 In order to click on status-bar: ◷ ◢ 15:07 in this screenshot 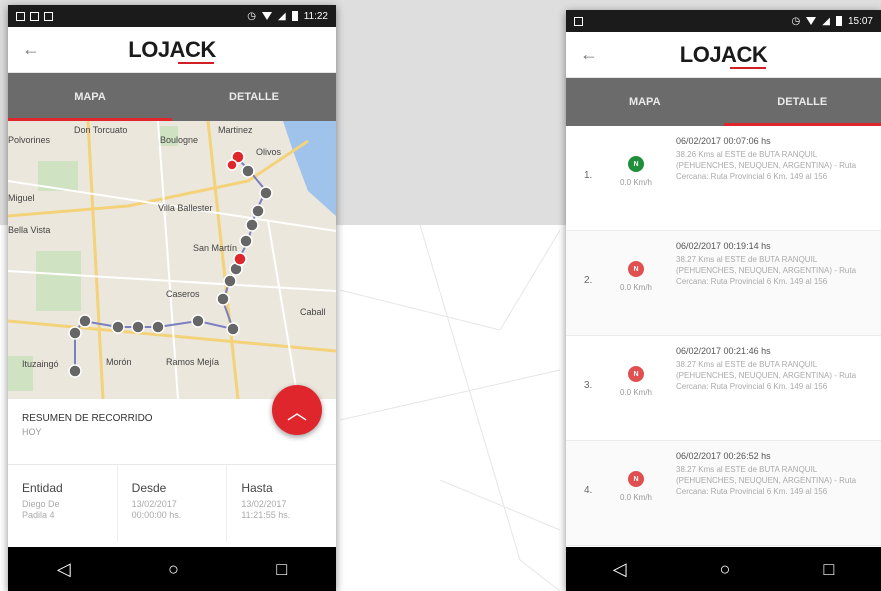, I will do `click(723, 21)`.